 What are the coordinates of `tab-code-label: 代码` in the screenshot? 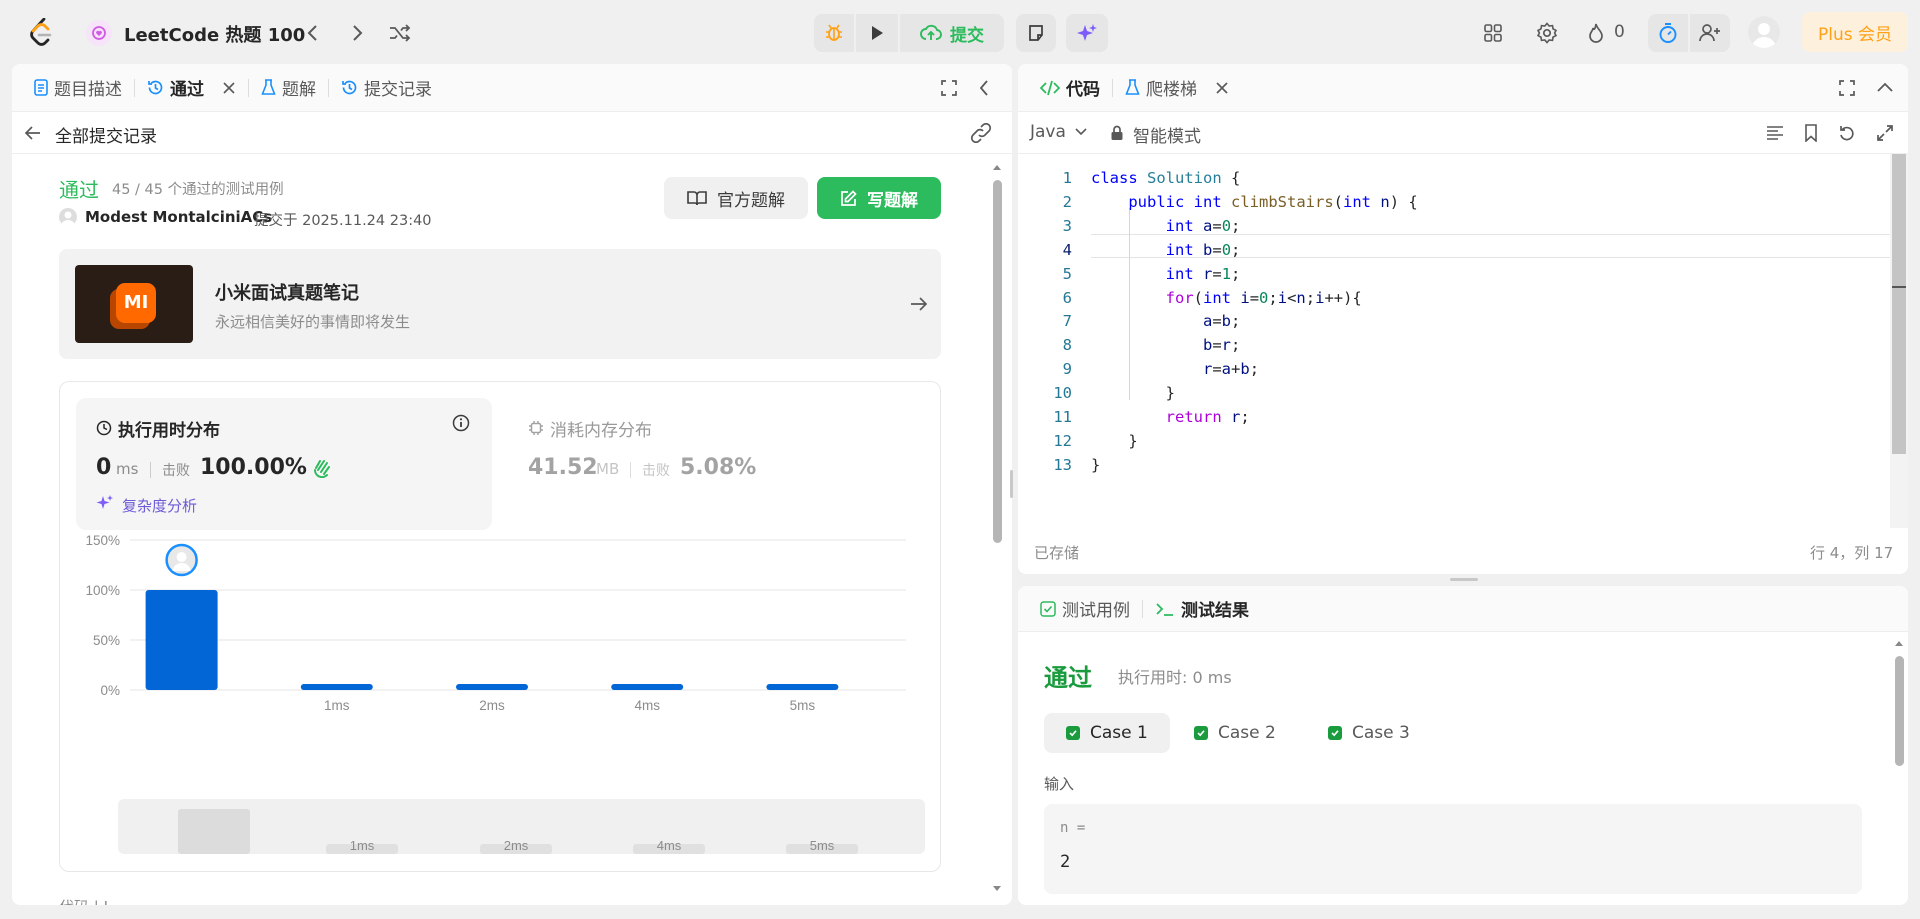 It's located at (1083, 90).